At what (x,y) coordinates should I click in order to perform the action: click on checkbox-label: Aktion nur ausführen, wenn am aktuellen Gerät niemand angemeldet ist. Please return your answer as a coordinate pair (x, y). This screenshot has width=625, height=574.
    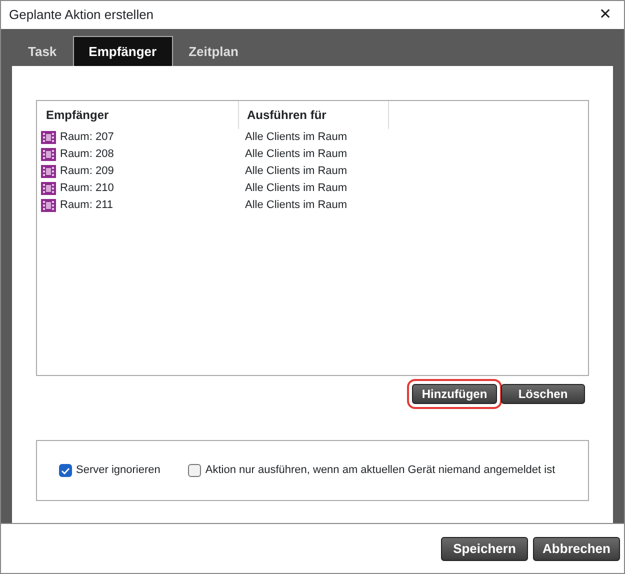
    Looking at the image, I should click on (380, 470).